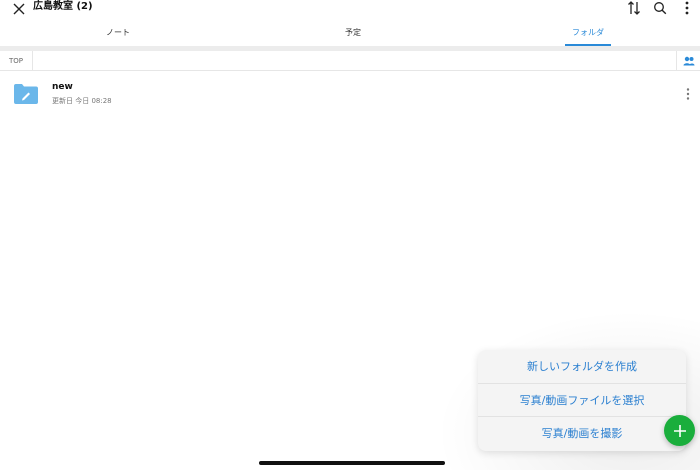  I want to click on menu-item-select-media: 写真/動画ファイルを選択, so click(582, 400).